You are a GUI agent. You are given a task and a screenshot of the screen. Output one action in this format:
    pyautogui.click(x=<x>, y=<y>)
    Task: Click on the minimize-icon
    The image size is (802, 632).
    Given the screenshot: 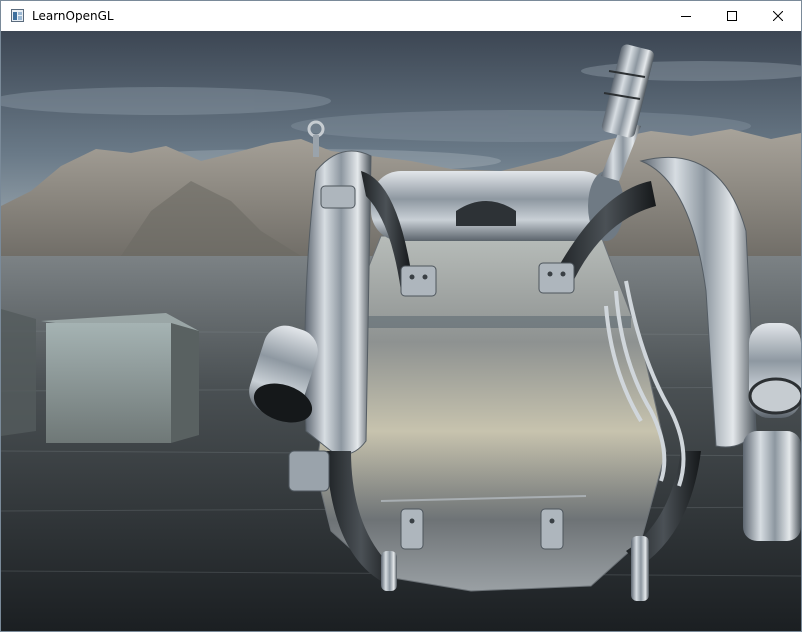 What is the action you would take?
    pyautogui.click(x=686, y=16)
    